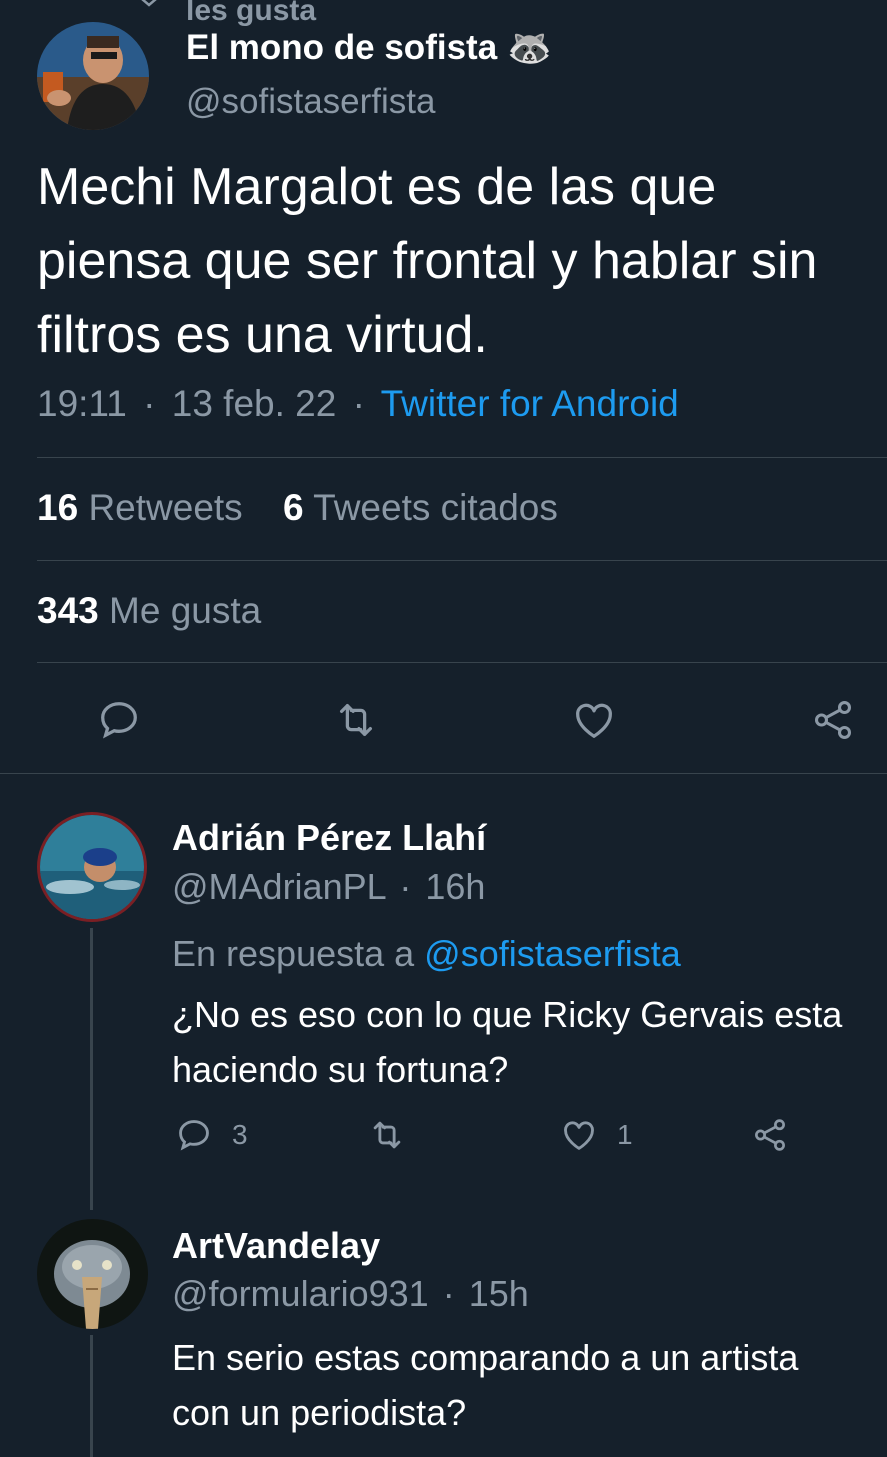 This screenshot has width=887, height=1457. What do you see at coordinates (499, 1293) in the screenshot?
I see `reply-time: 15h` at bounding box center [499, 1293].